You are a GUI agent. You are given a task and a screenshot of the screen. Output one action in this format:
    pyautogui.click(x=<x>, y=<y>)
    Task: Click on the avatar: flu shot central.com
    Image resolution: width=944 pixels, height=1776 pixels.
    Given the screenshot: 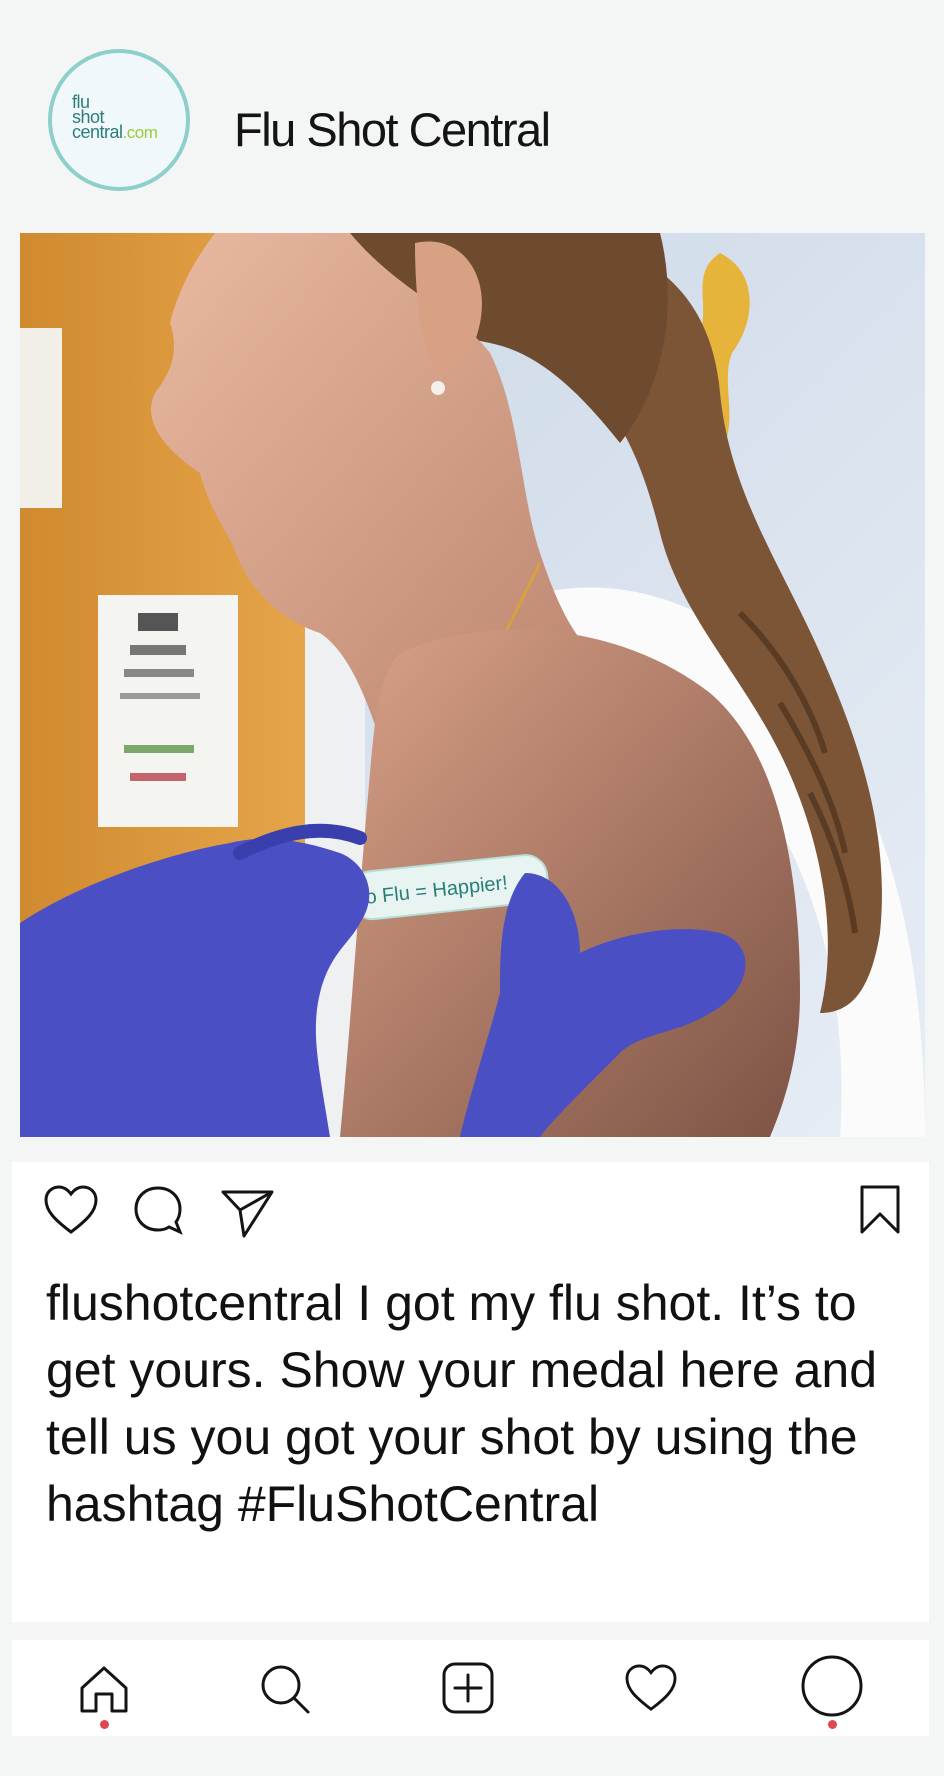 What is the action you would take?
    pyautogui.click(x=119, y=120)
    